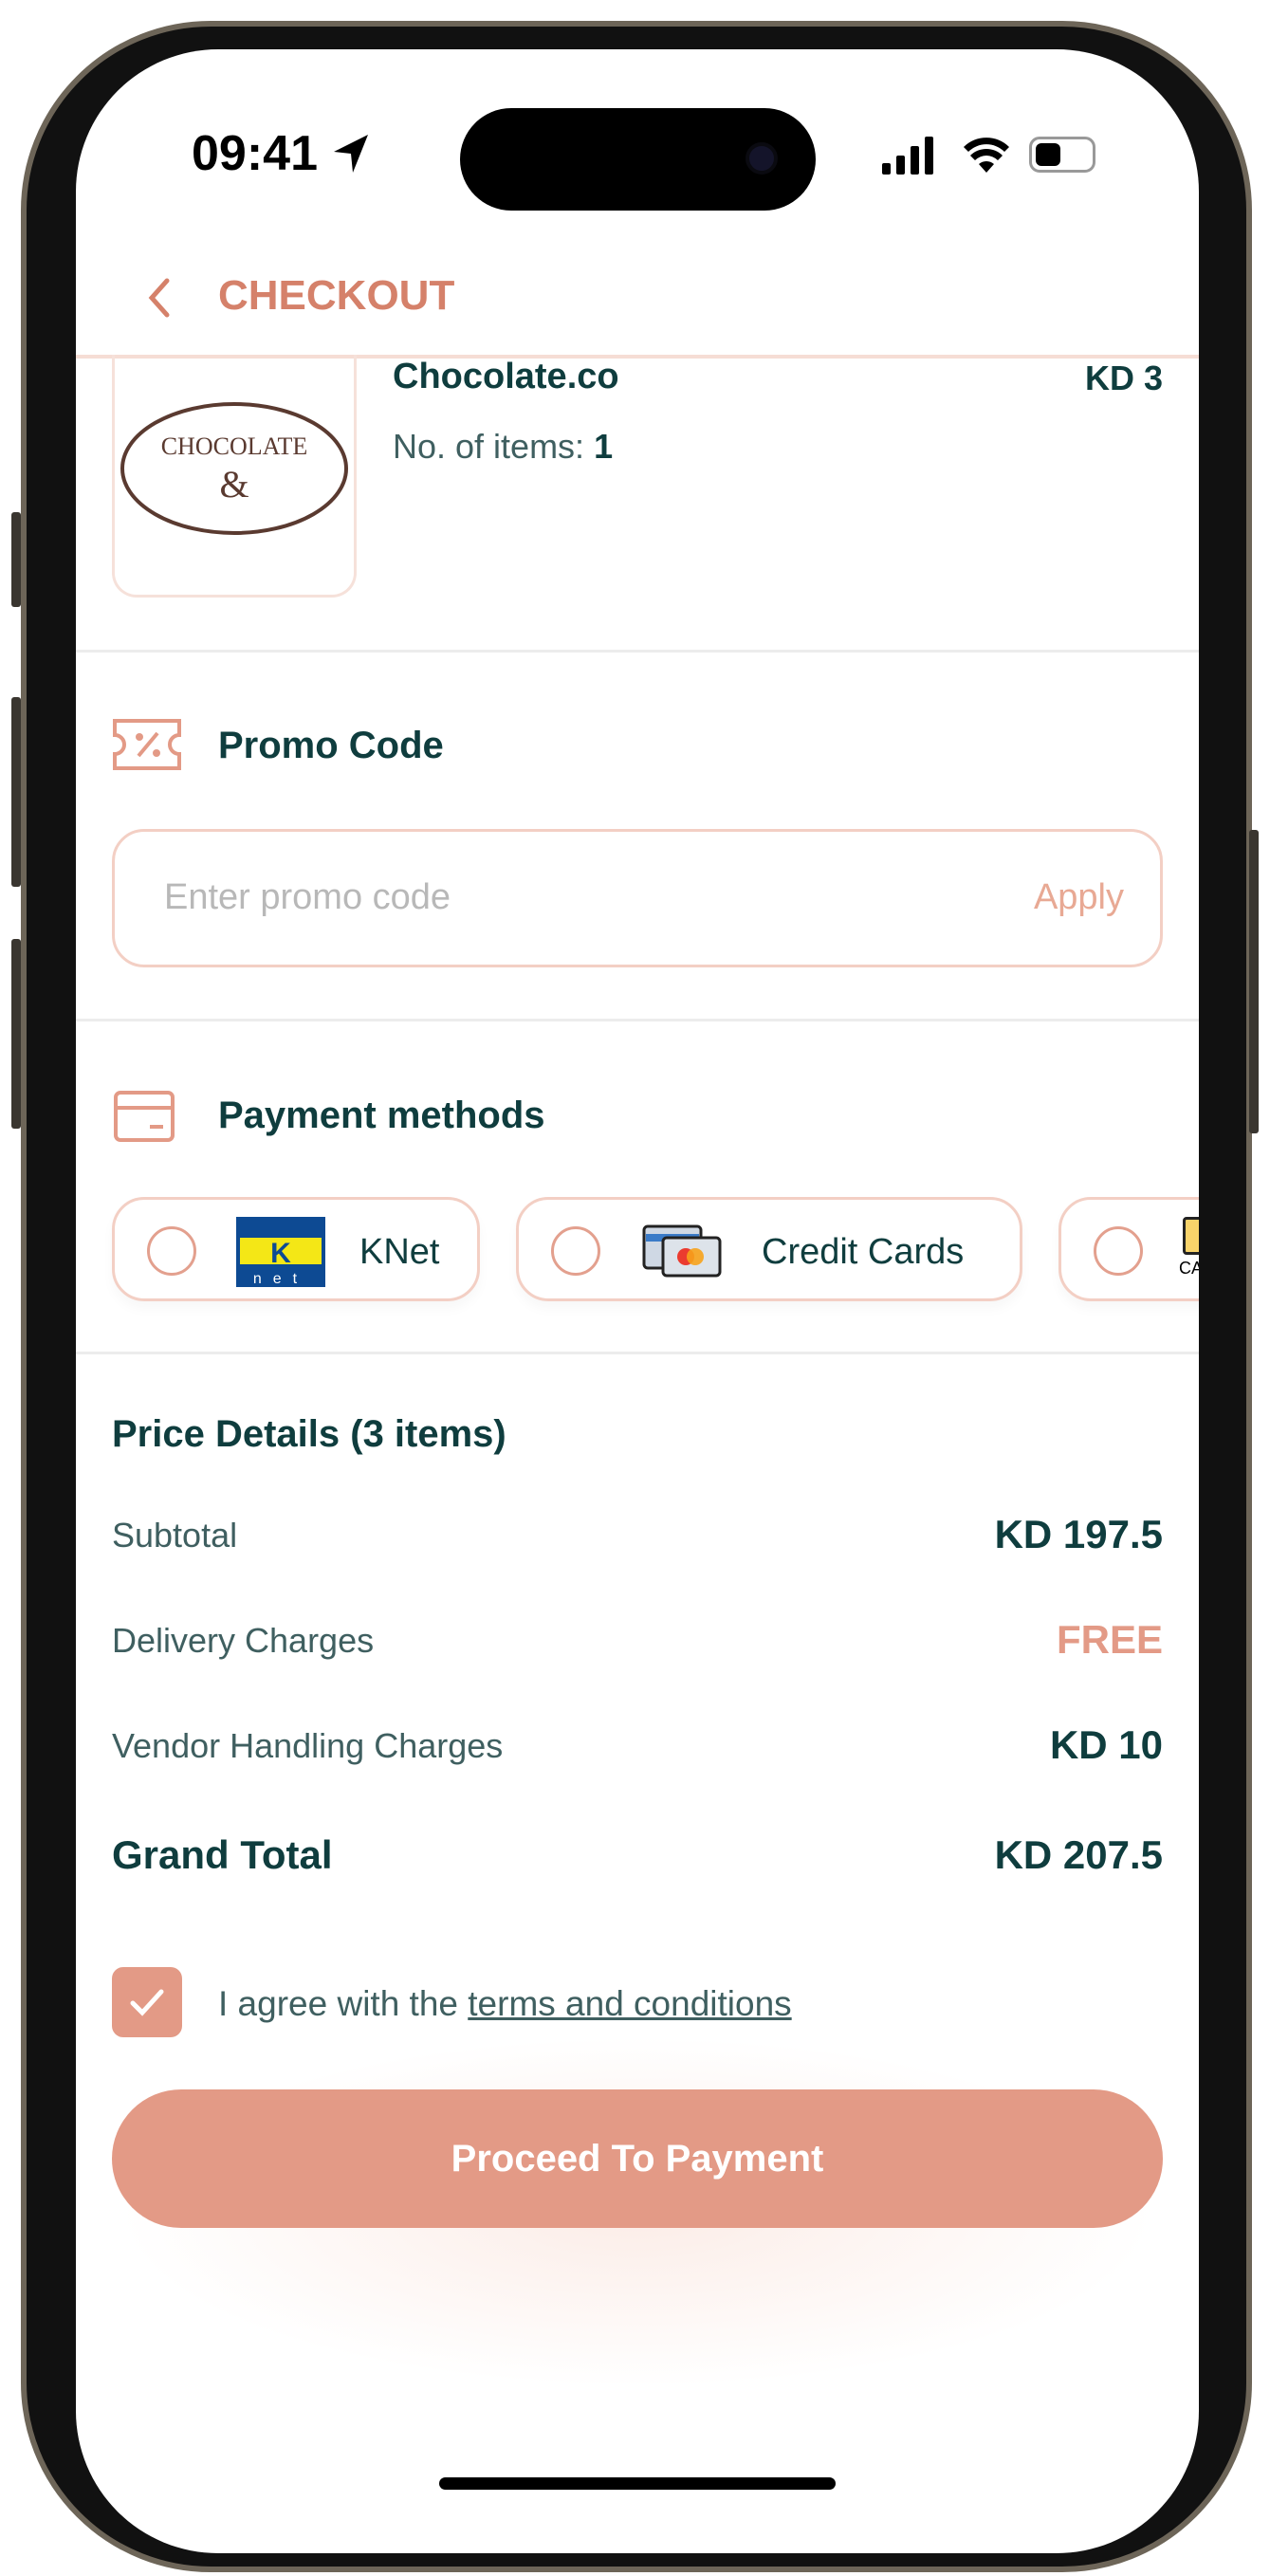 This screenshot has height=2576, width=1270. What do you see at coordinates (1109, 1639) in the screenshot?
I see `delivery-value: FREE` at bounding box center [1109, 1639].